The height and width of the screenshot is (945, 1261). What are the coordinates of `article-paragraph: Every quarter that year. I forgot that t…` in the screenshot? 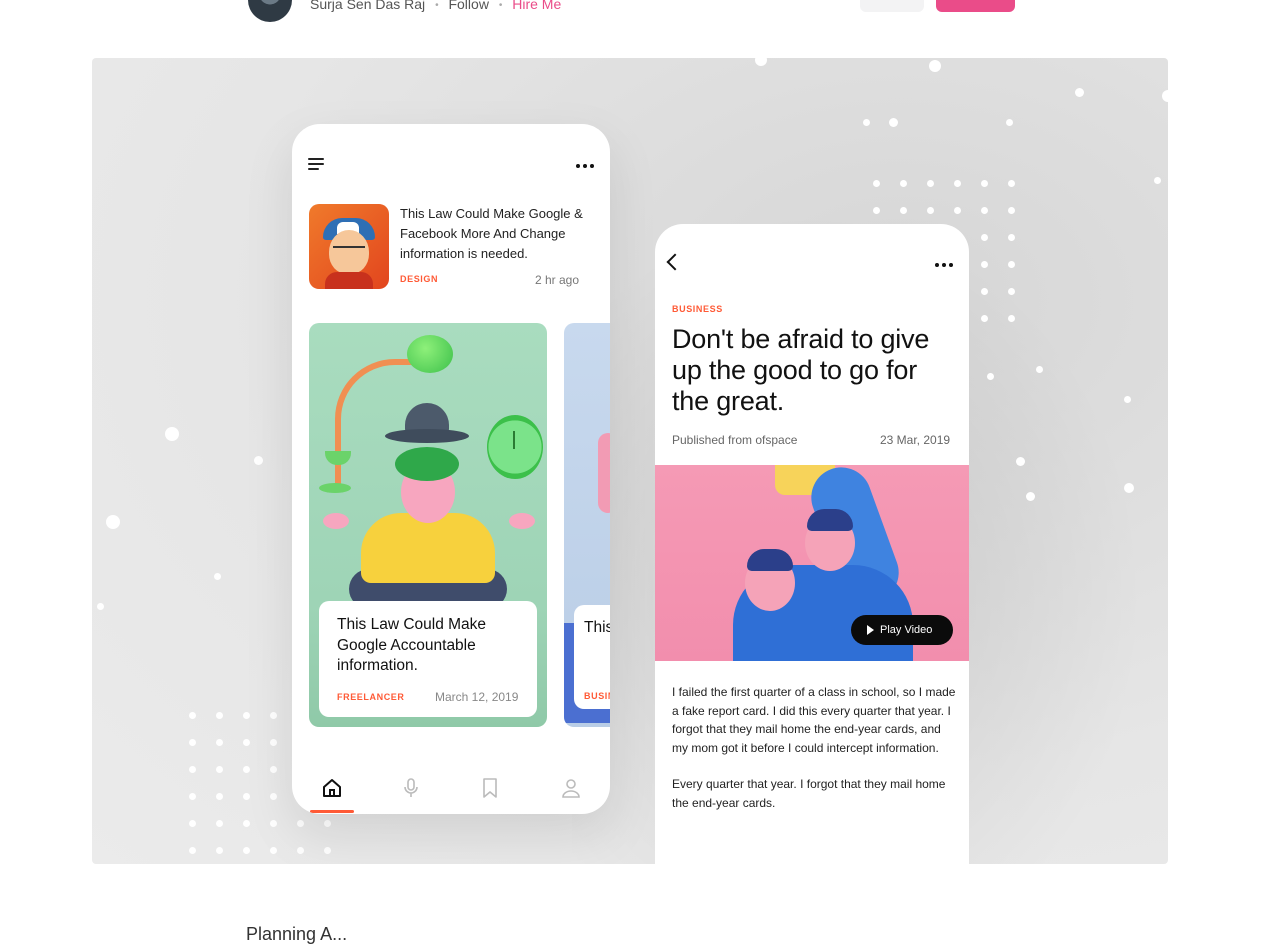 It's located at (809, 793).